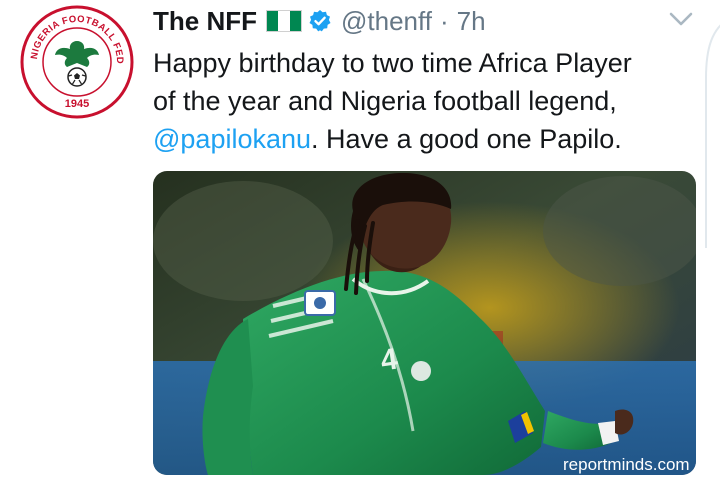  Describe the element at coordinates (77, 77) in the screenshot. I see `football-icon` at that location.